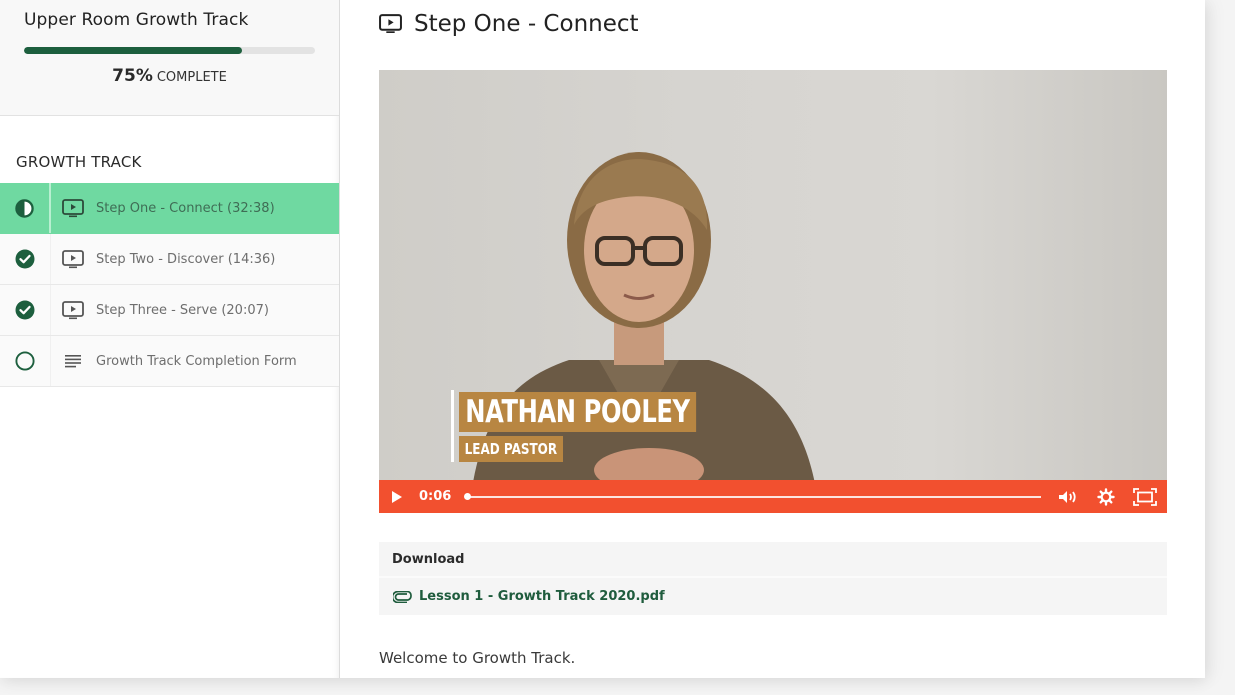 This screenshot has width=1235, height=695. Describe the element at coordinates (169, 58) in the screenshot. I see `course-header: Upper Room Growth Track 75% COMPLETE` at that location.